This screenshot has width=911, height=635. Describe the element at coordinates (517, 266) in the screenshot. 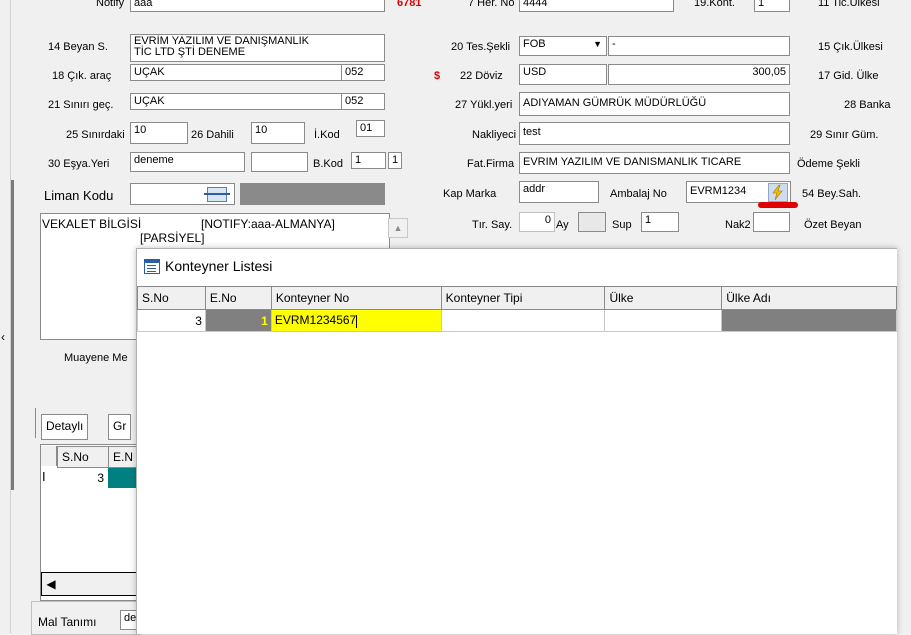

I see `dialog-titlebar: Konteyner Listesi` at that location.